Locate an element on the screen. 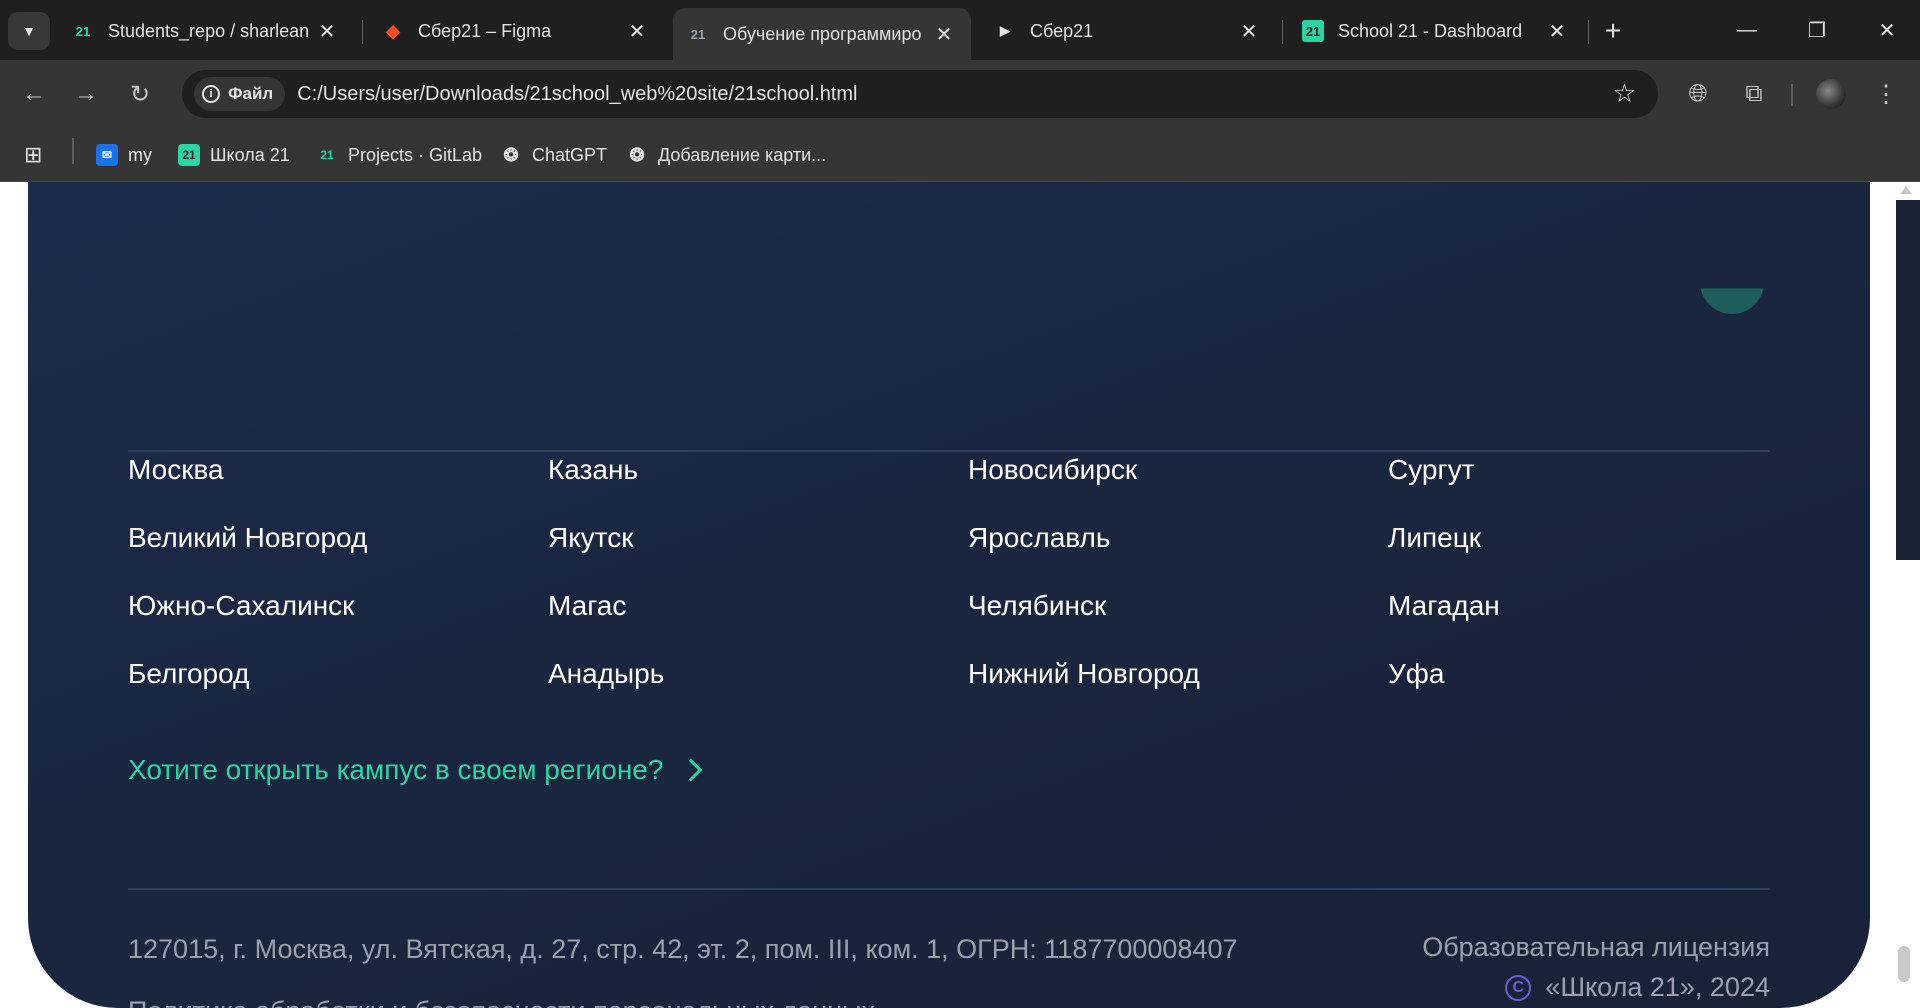  city-link: Челябинск is located at coordinates (1037, 606).